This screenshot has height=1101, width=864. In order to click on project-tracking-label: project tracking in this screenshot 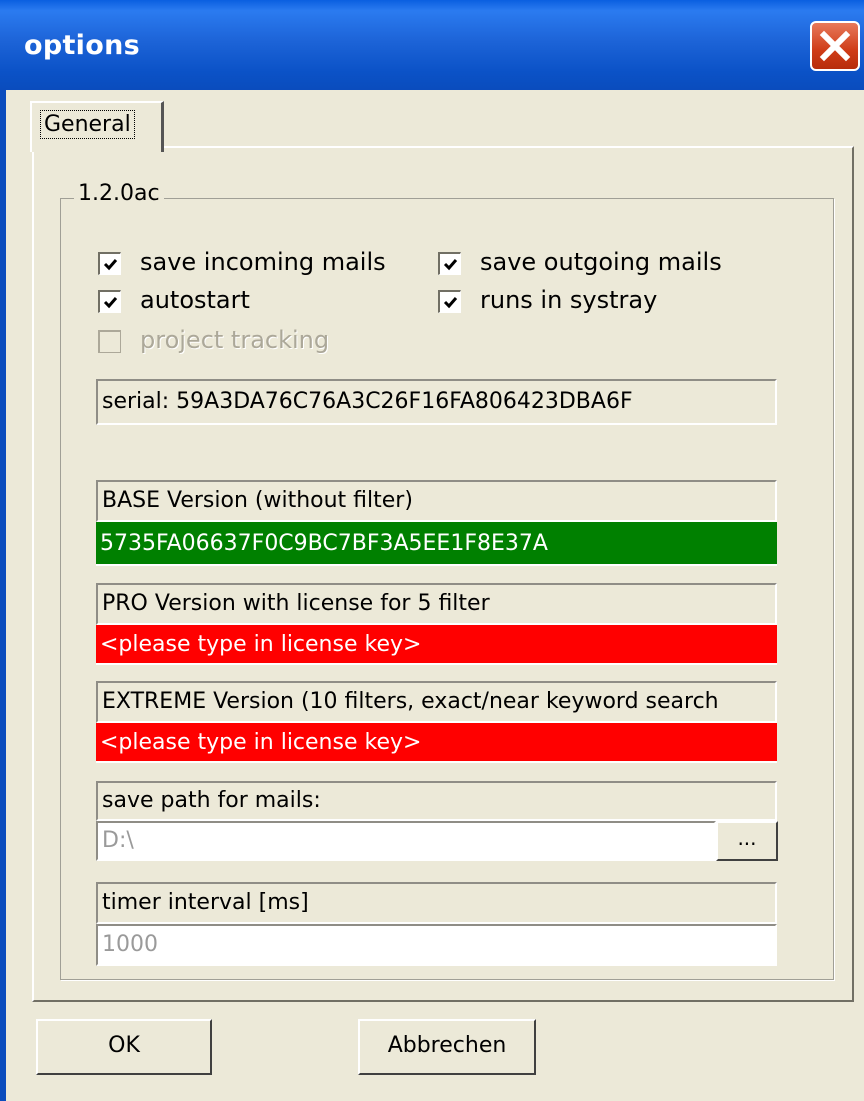, I will do `click(235, 340)`.